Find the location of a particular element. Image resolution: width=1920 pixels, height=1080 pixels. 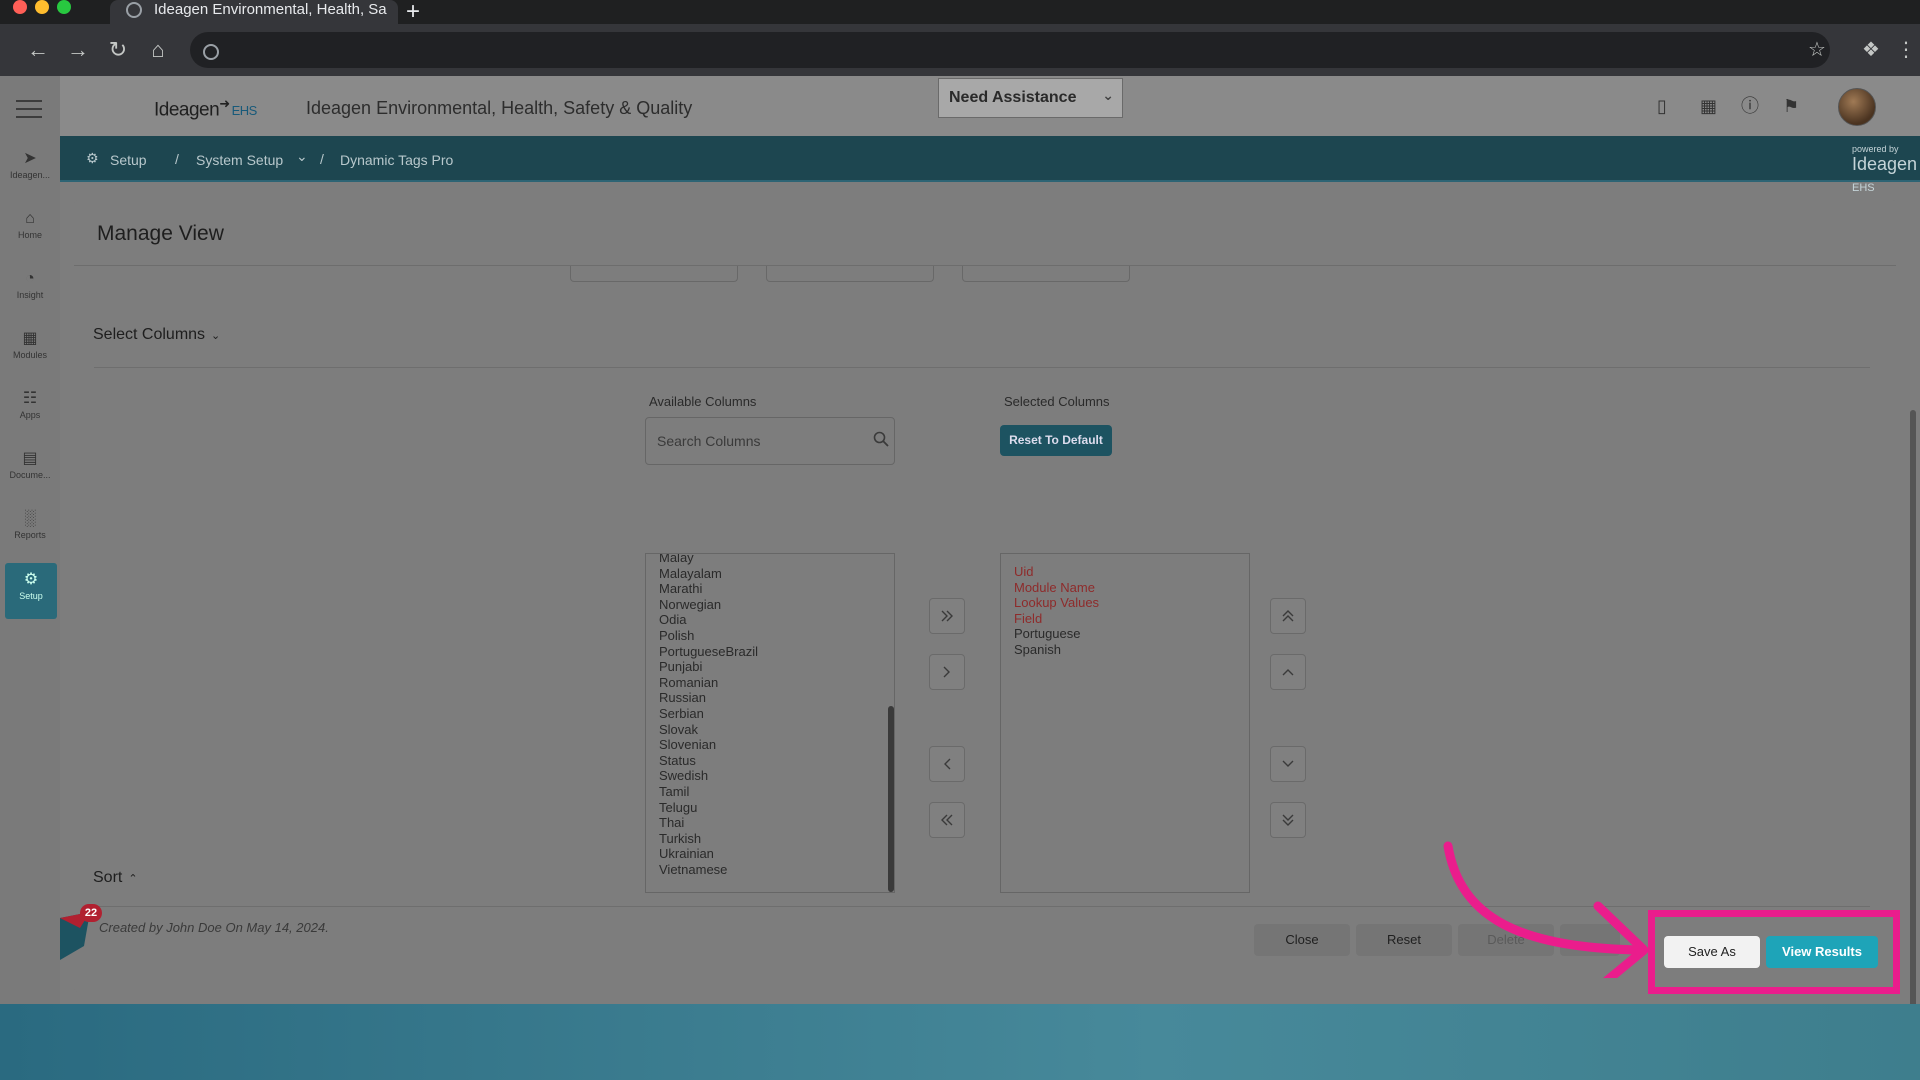

breadcrumb-setup: Setup is located at coordinates (128, 160).